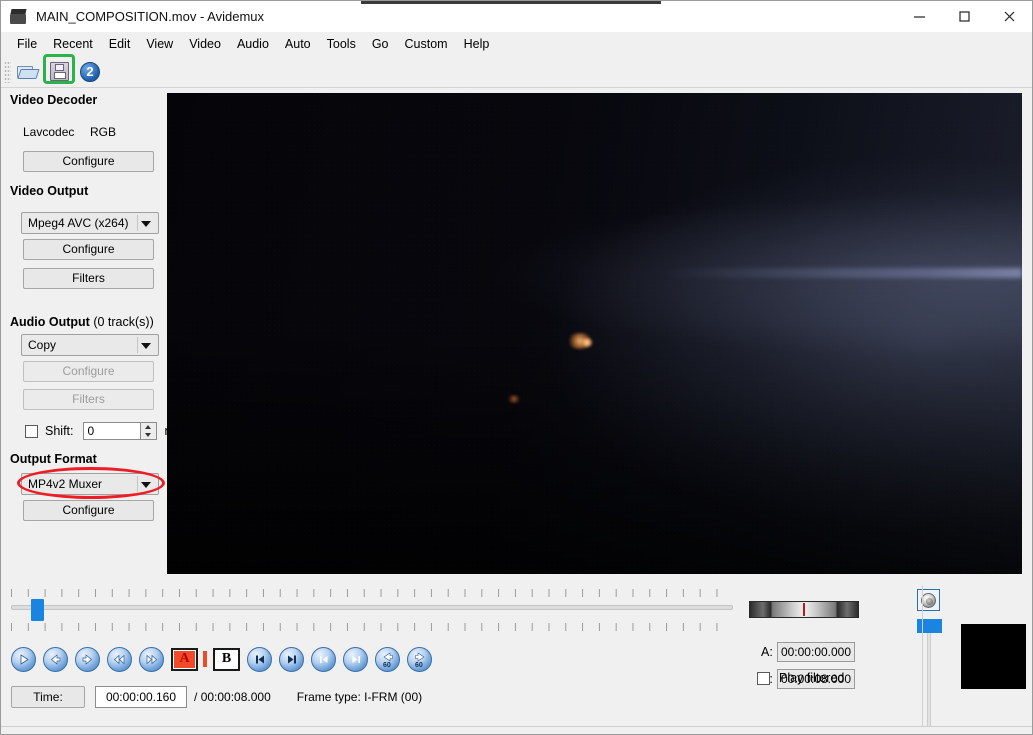 The height and width of the screenshot is (735, 1033). I want to click on back-60s-button: 60, so click(387, 659).